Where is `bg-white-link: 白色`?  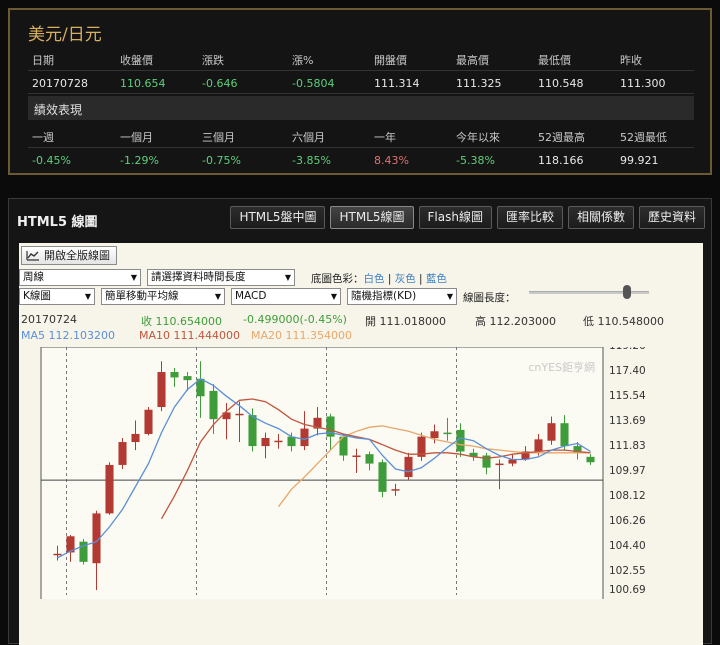 bg-white-link: 白色 is located at coordinates (374, 279).